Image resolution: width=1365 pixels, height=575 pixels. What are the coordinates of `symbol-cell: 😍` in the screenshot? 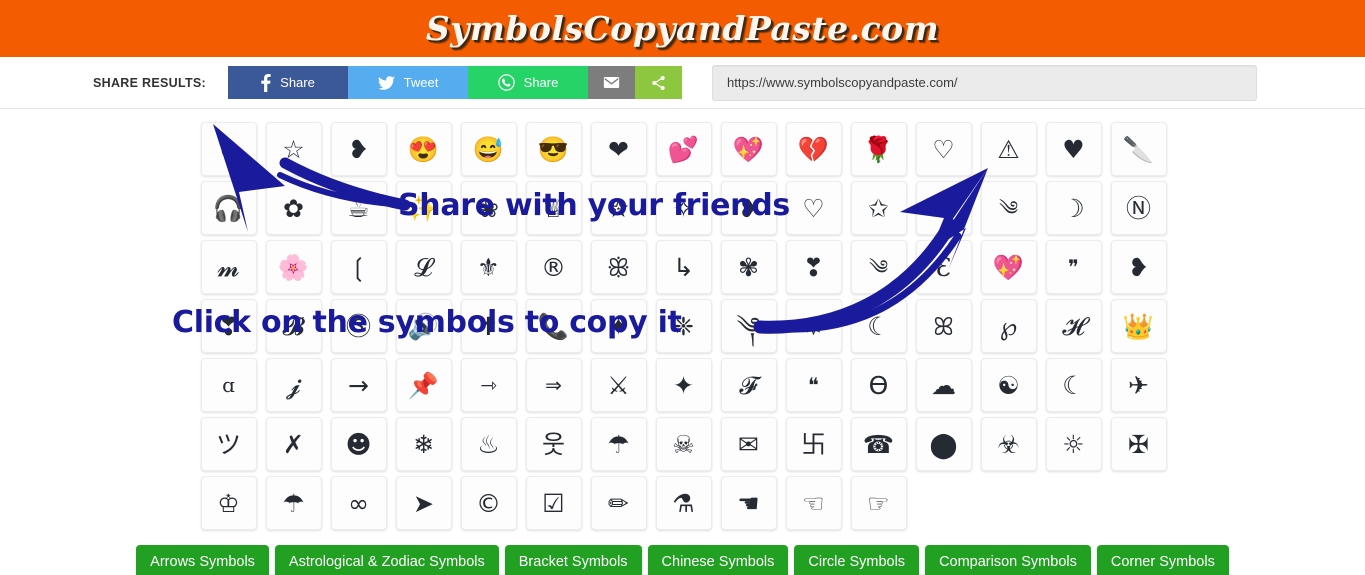 It's located at (423, 149).